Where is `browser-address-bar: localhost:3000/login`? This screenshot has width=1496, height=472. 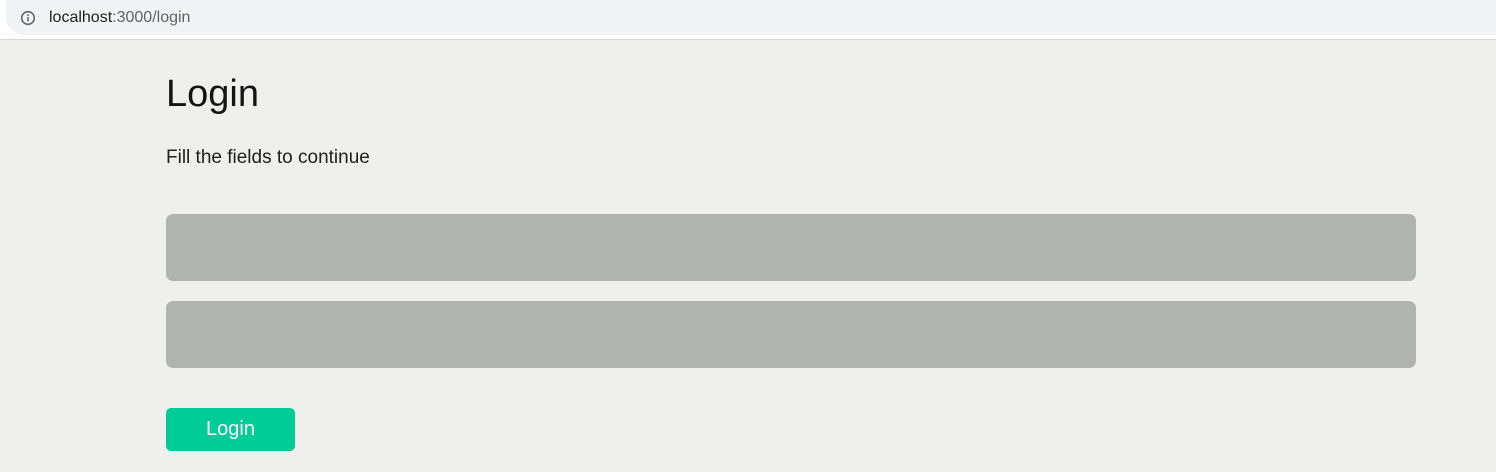 browser-address-bar: localhost:3000/login is located at coordinates (748, 20).